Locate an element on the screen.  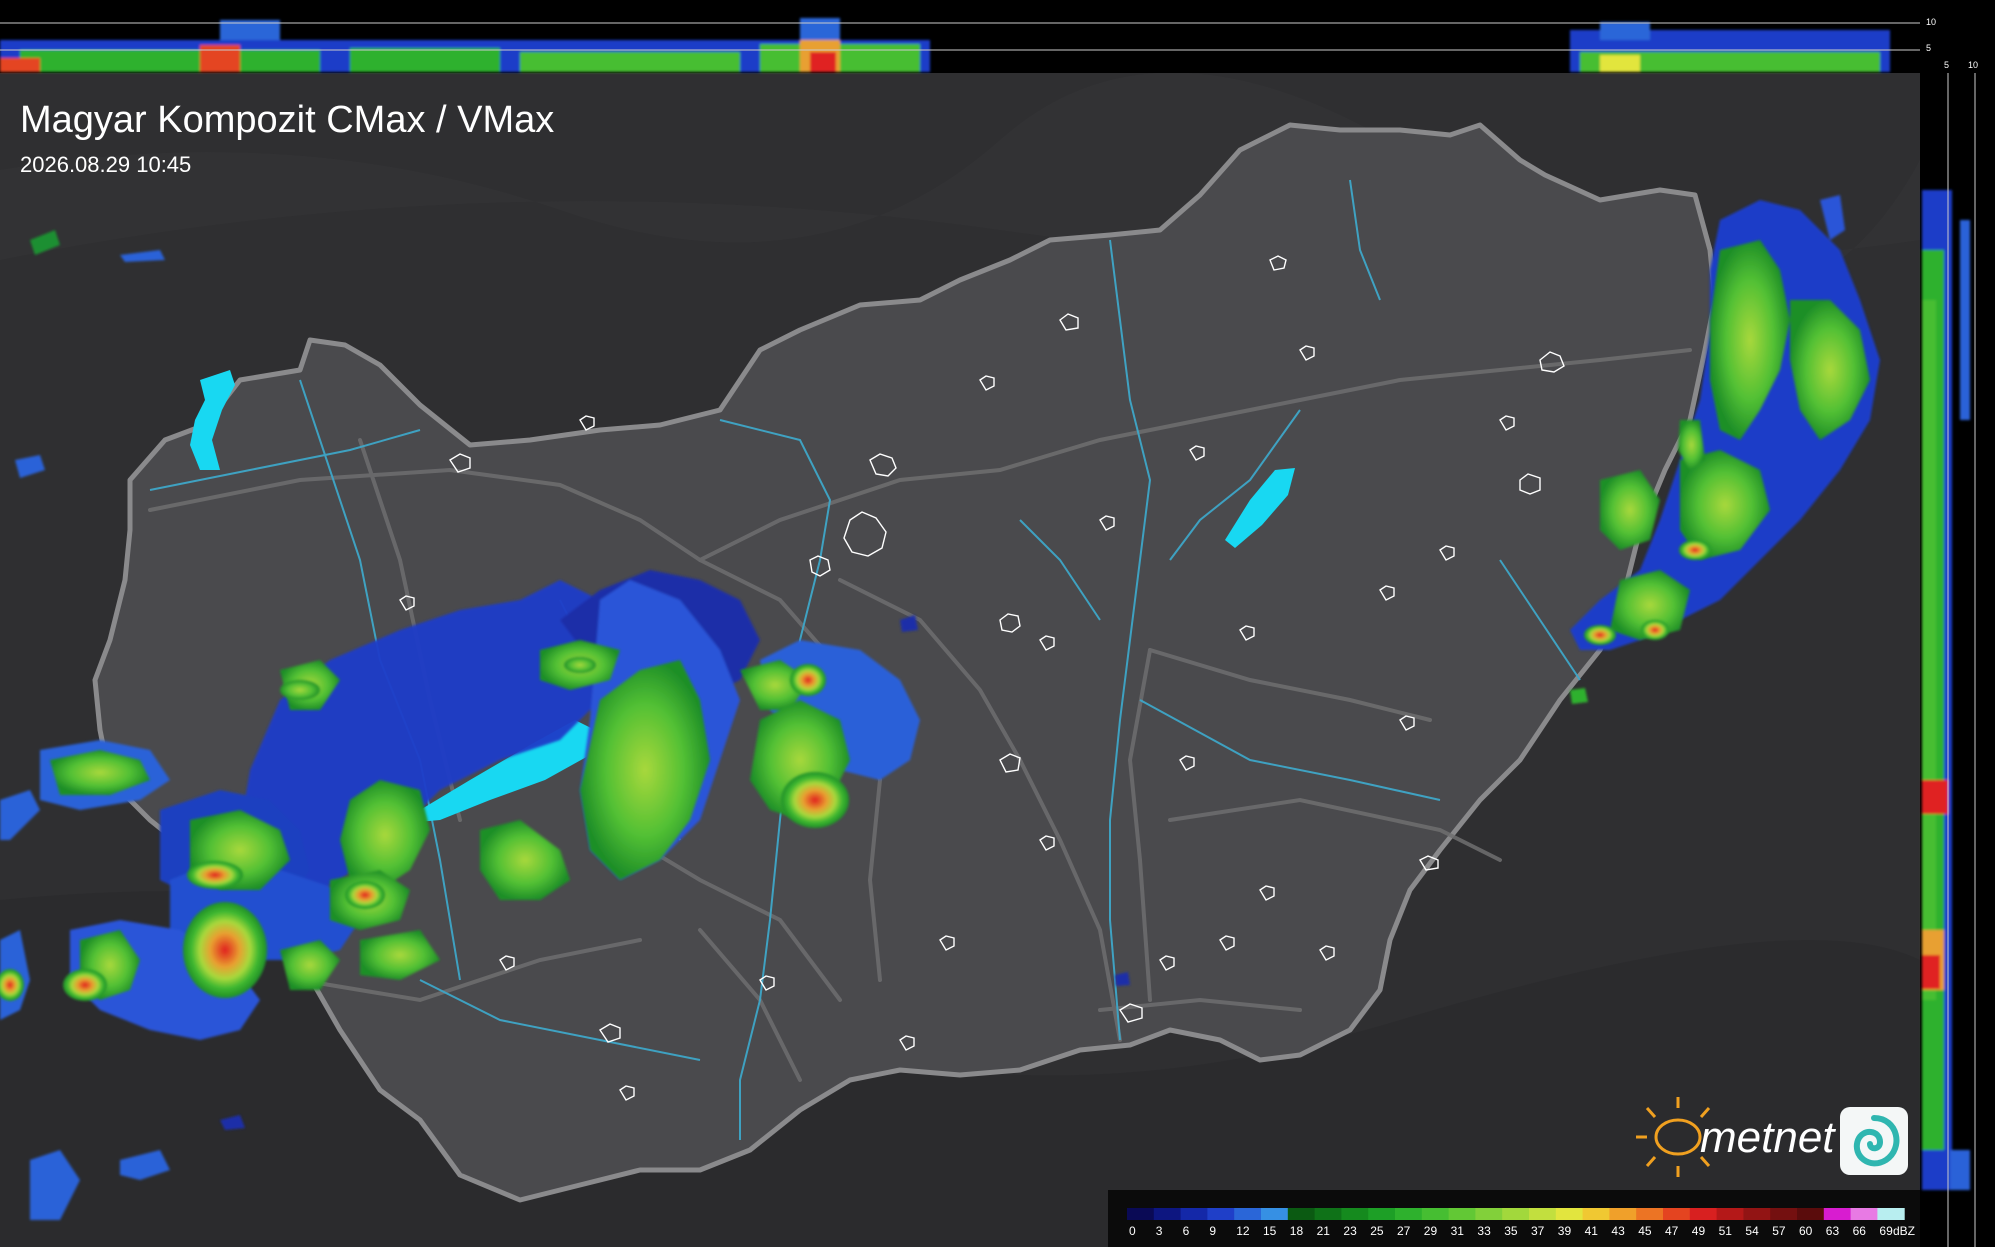
color-scale-swatches is located at coordinates (1516, 1214).